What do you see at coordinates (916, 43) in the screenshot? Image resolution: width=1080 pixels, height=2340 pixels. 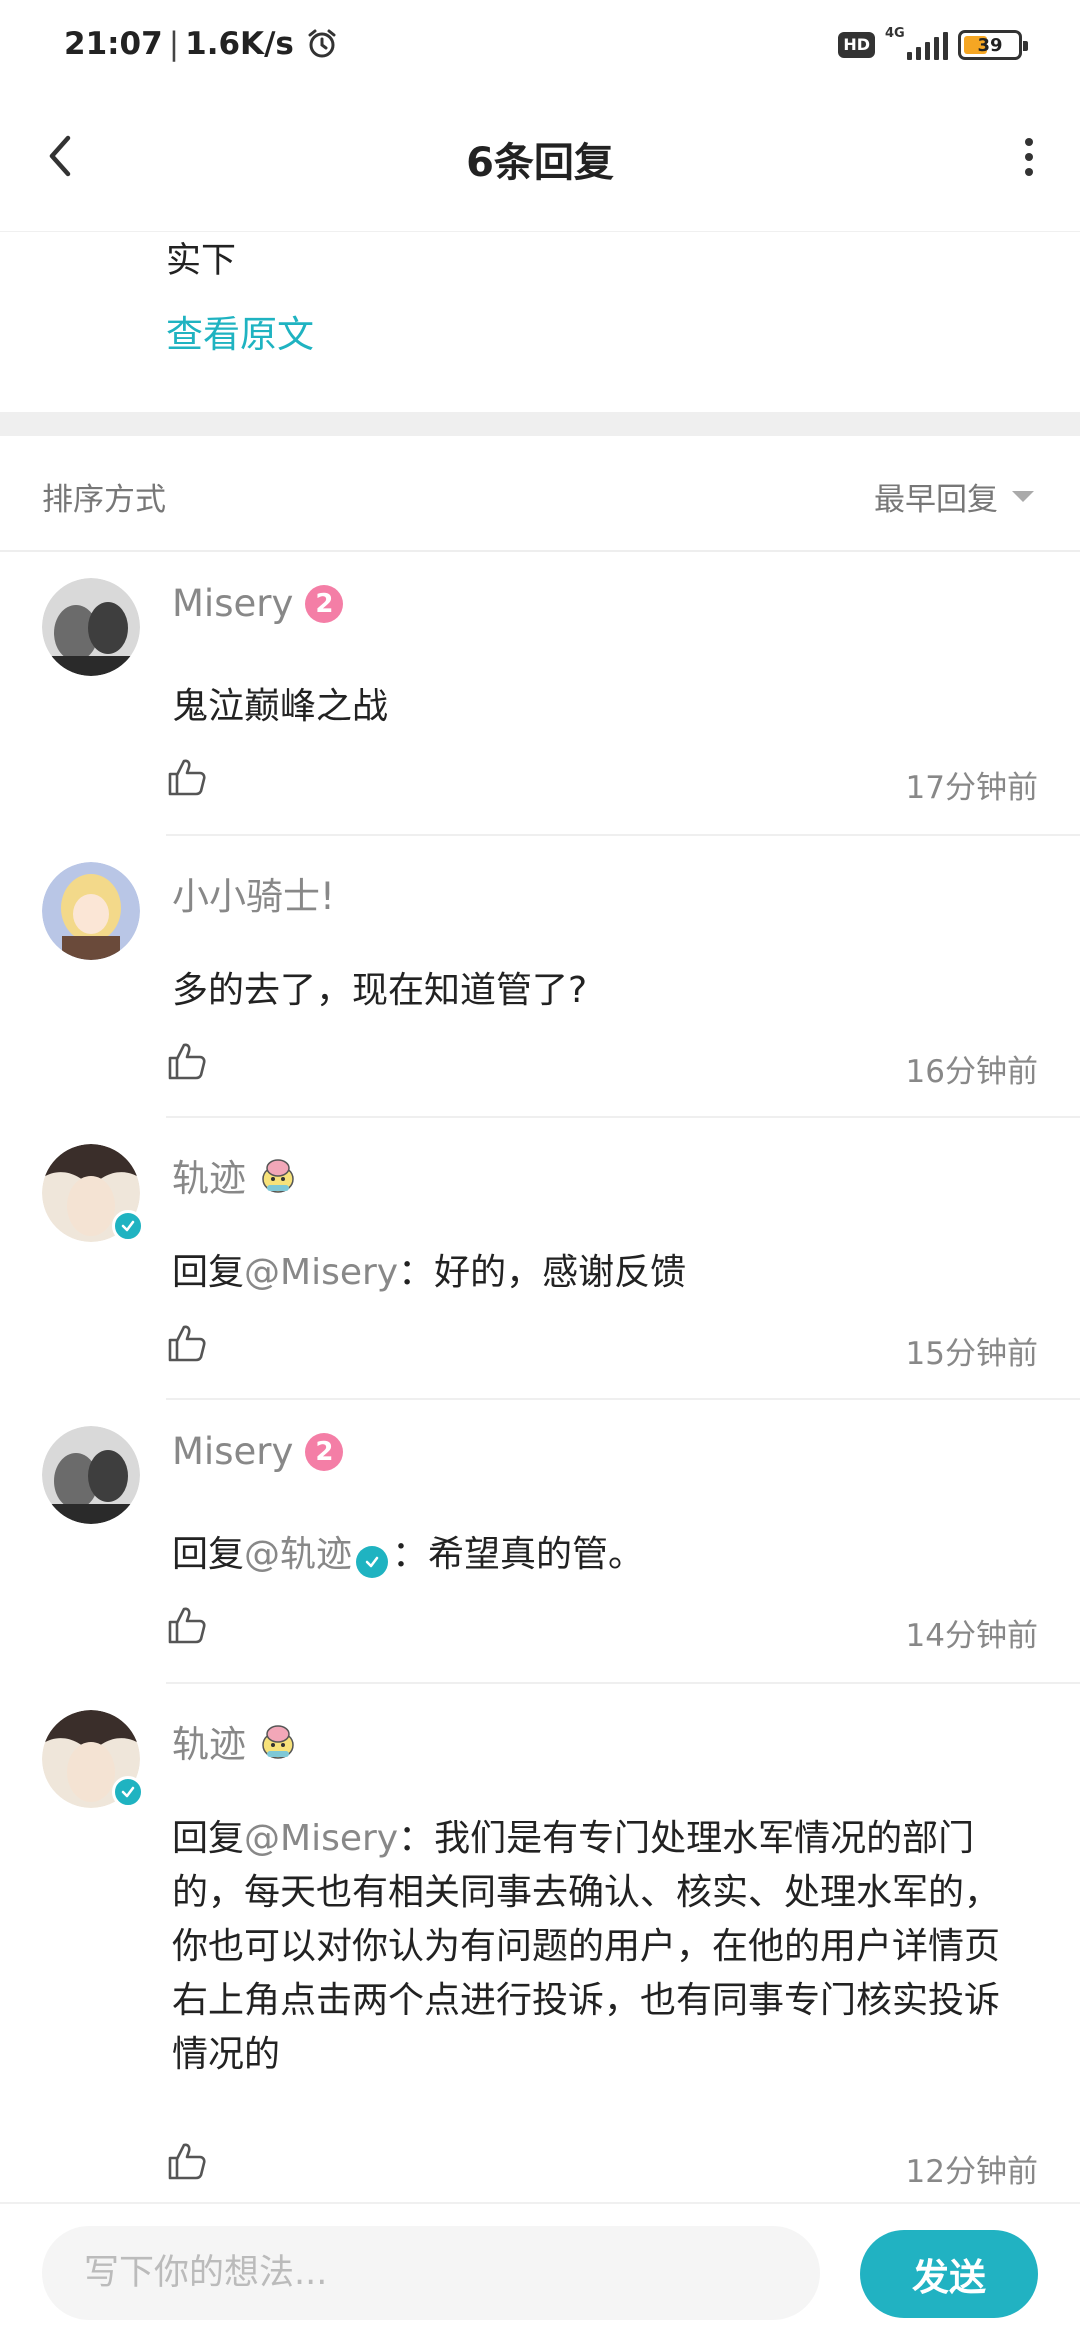 I see `signal-icon: 4G` at bounding box center [916, 43].